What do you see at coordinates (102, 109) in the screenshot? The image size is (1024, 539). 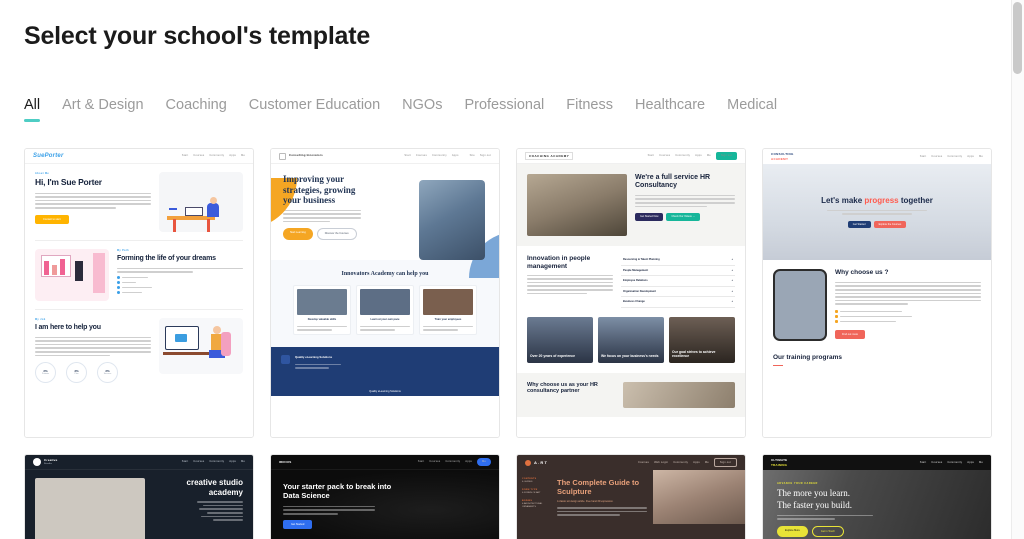 I see `tab-art-and-design: Art & Design` at bounding box center [102, 109].